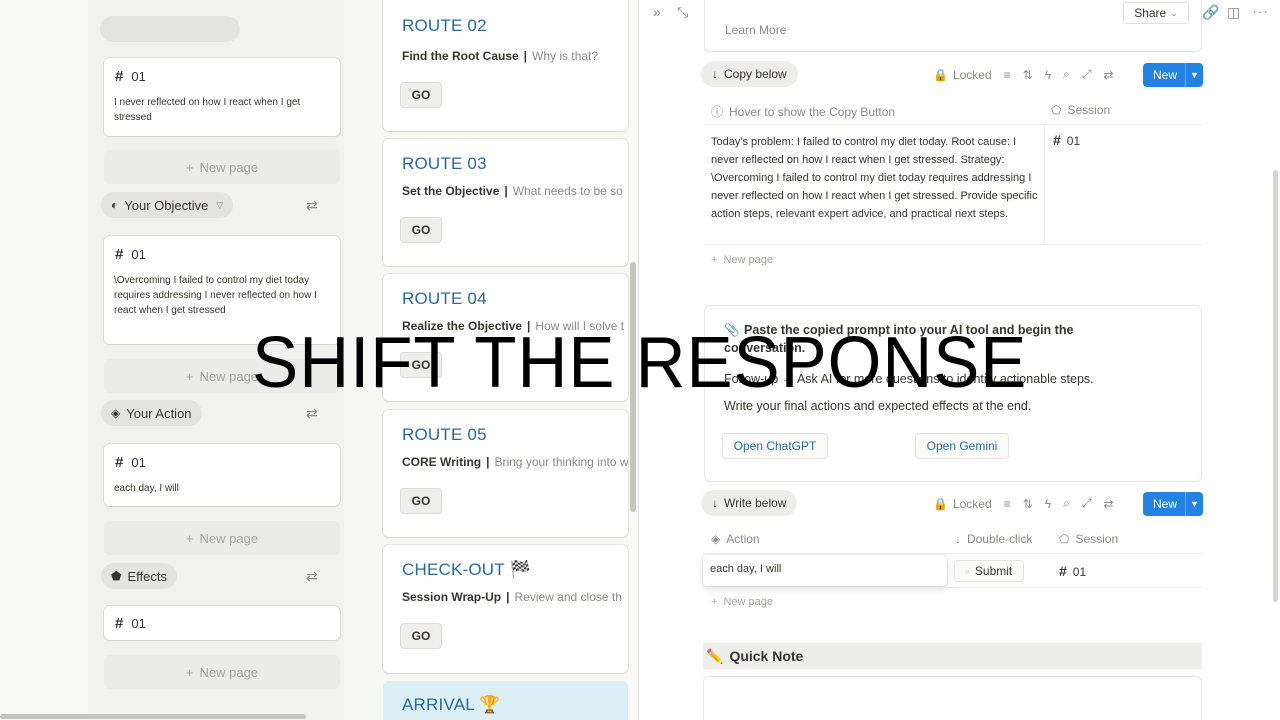 The width and height of the screenshot is (1280, 720). What do you see at coordinates (444, 298) in the screenshot?
I see `route-title: ROUTE 04` at bounding box center [444, 298].